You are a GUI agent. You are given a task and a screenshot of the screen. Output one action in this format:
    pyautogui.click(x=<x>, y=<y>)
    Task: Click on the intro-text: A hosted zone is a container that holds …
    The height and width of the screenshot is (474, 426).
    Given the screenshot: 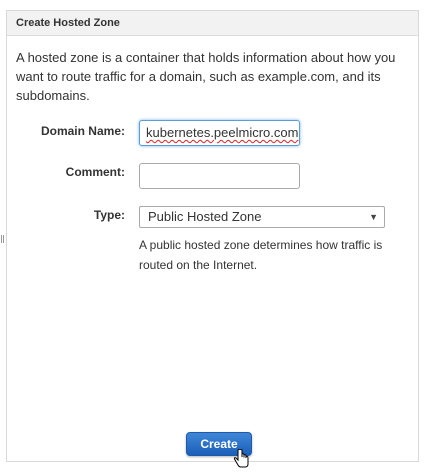 What is the action you would take?
    pyautogui.click(x=206, y=76)
    